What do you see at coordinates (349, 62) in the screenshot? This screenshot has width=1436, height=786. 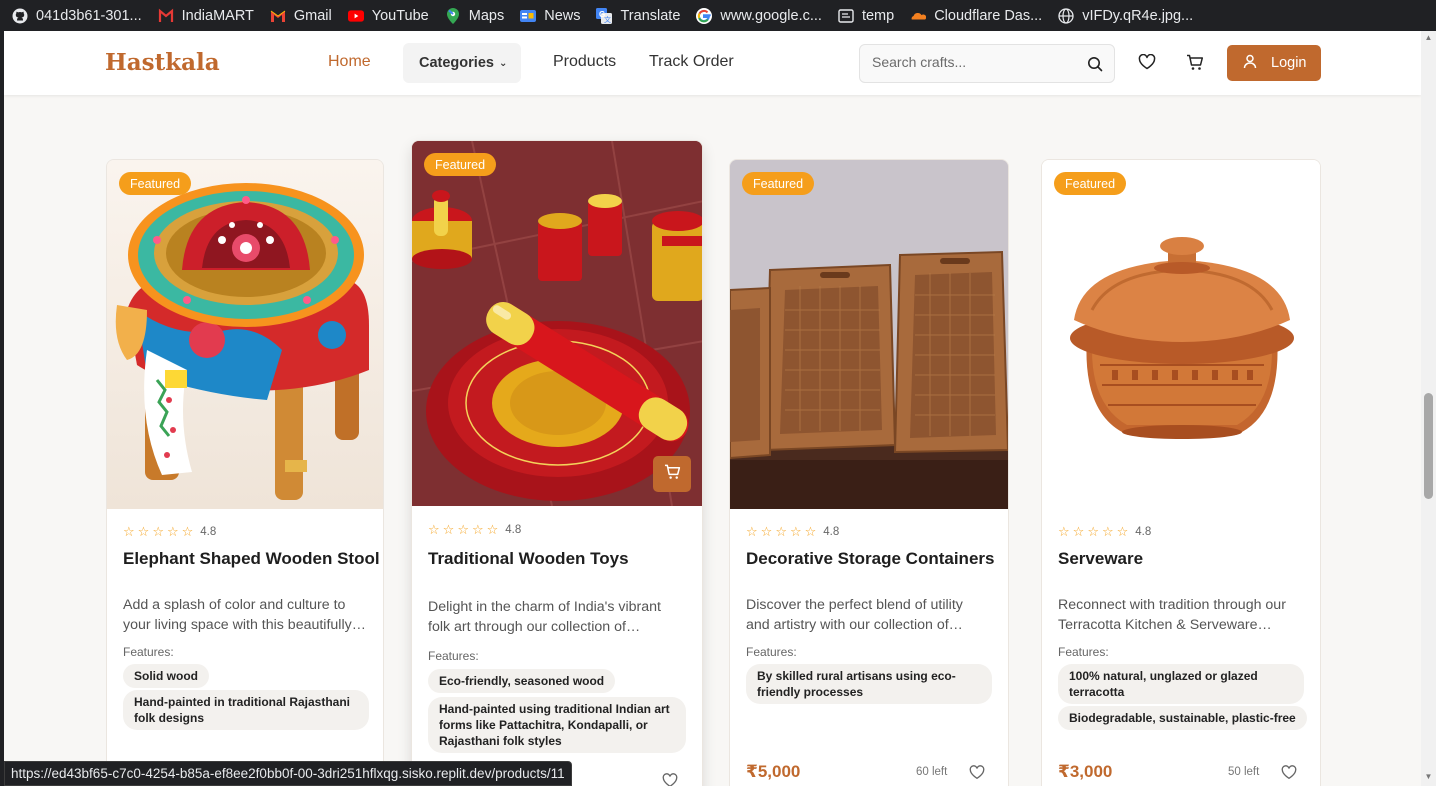 I see `nav-home: Home` at bounding box center [349, 62].